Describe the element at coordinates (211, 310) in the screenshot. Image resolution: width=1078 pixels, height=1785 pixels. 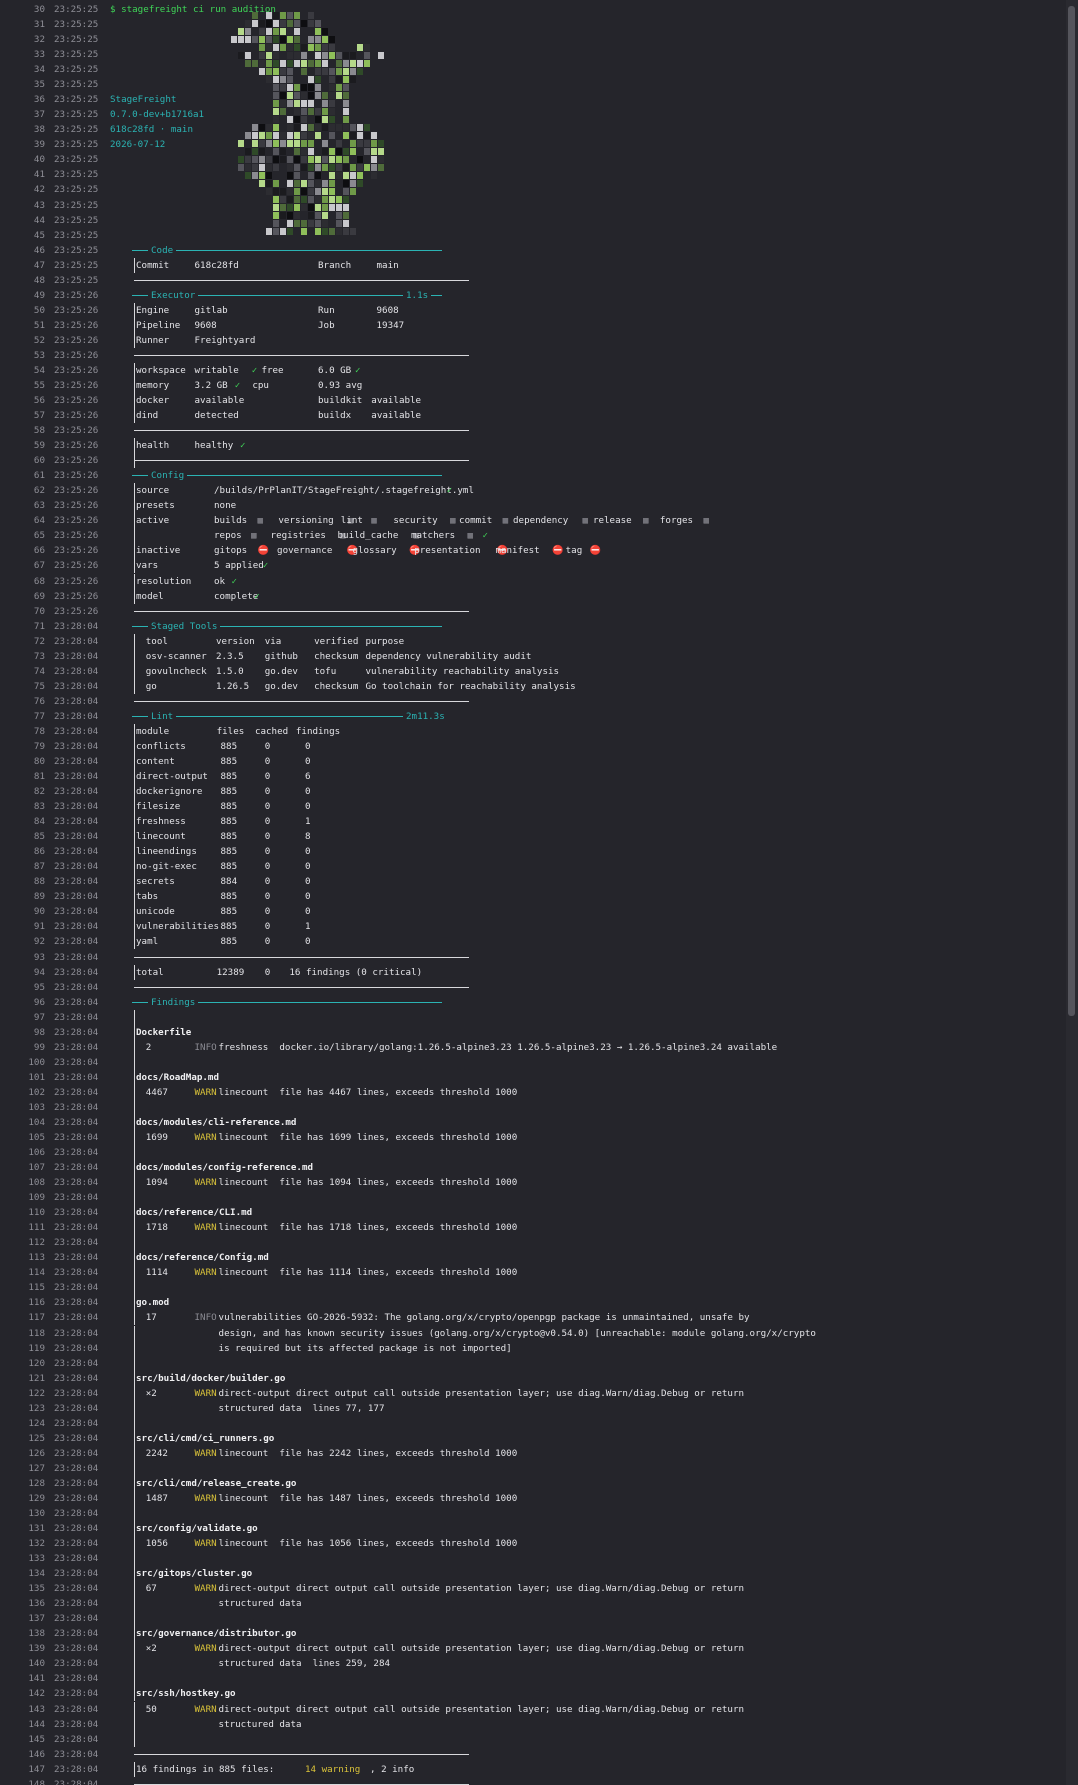
I see `text: gitlab` at that location.